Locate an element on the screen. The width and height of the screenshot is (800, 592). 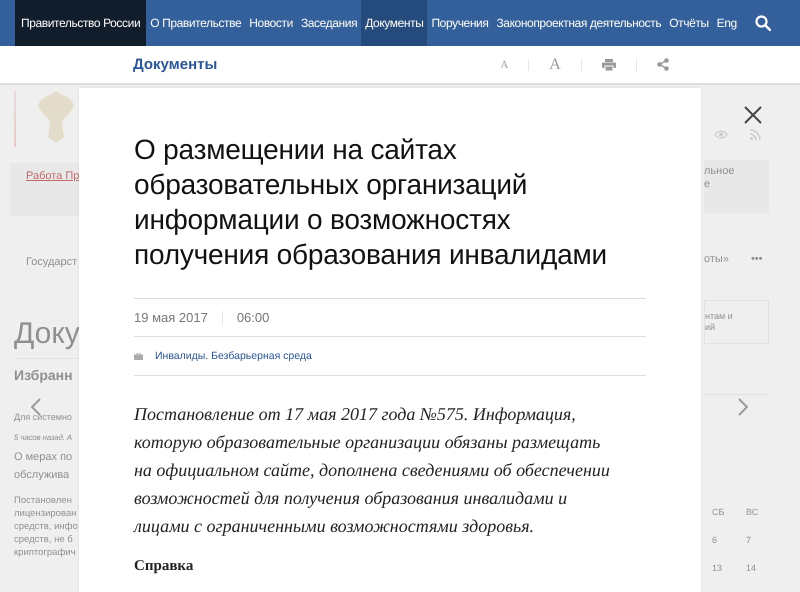
news-summary: лицензирован is located at coordinates (46, 513).